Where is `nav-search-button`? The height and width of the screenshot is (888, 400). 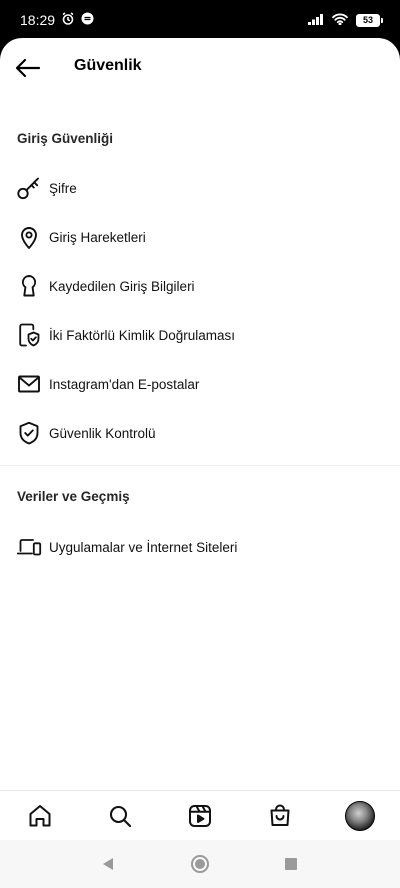
nav-search-button is located at coordinates (120, 816).